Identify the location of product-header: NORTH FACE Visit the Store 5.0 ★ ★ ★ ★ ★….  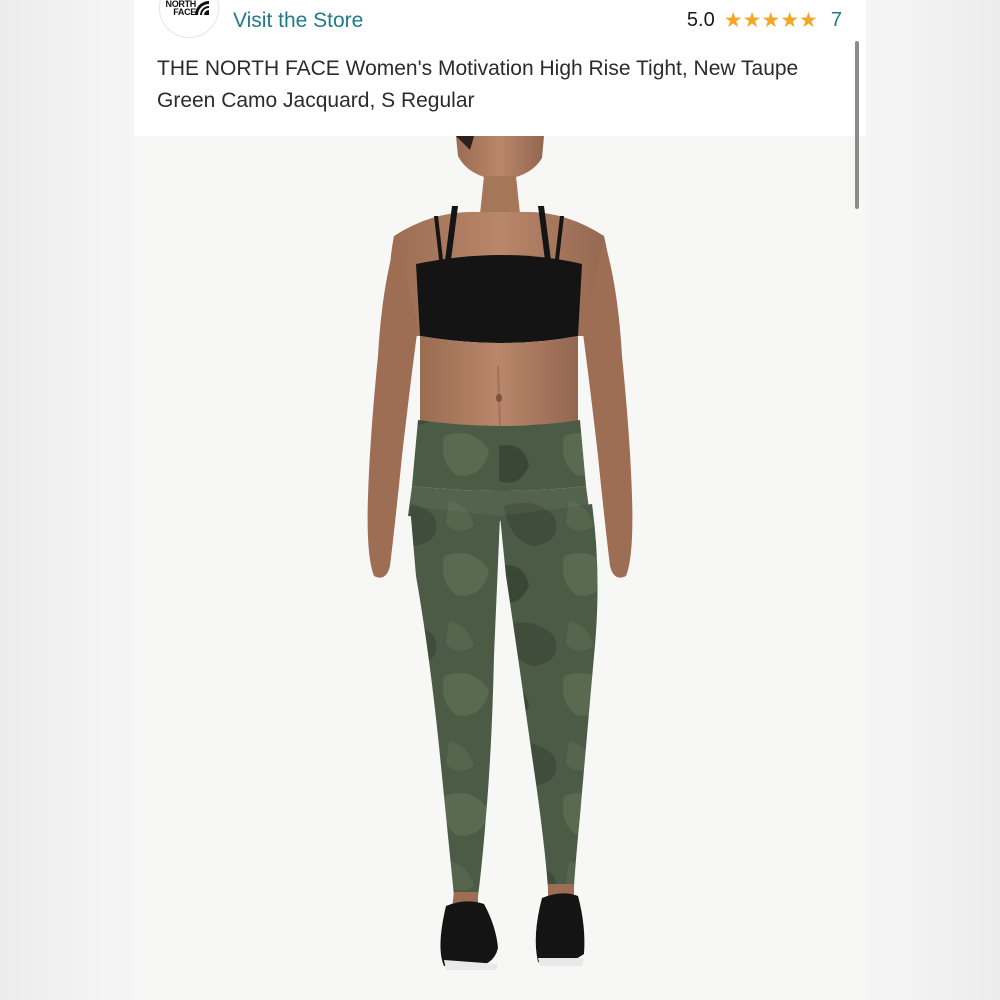
(500, 68).